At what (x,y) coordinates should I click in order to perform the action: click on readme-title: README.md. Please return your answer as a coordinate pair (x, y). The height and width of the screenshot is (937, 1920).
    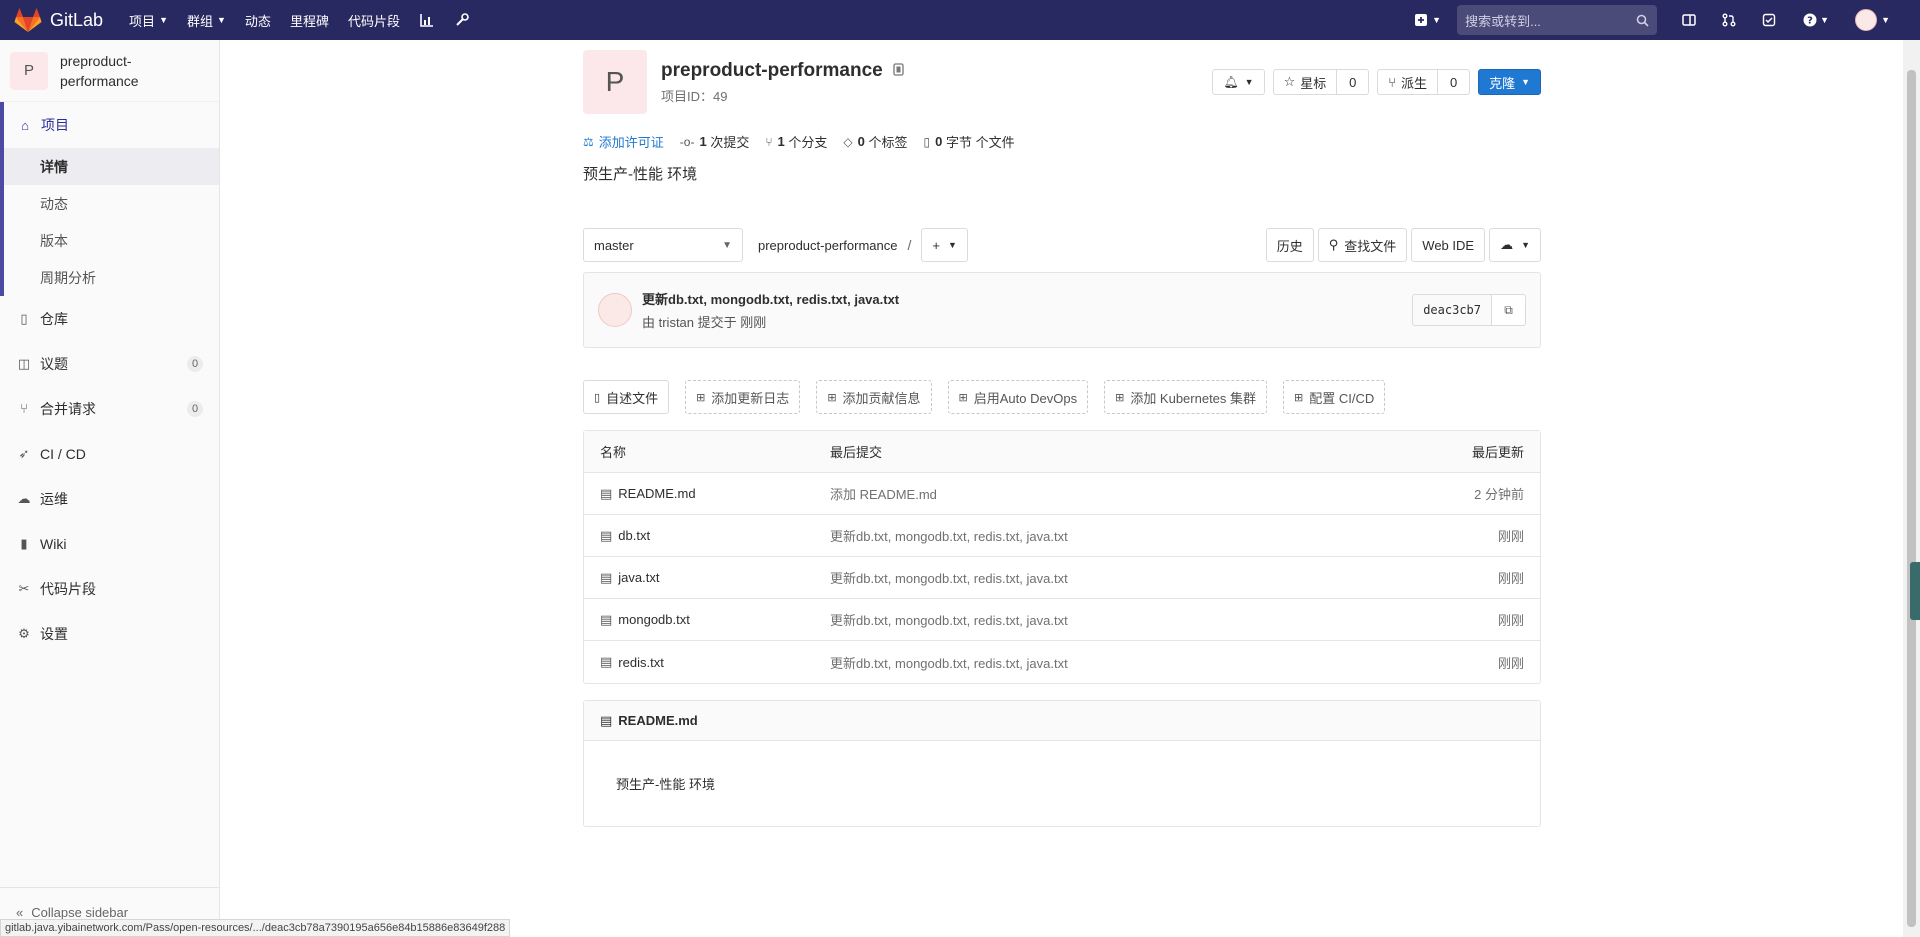
    Looking at the image, I should click on (657, 720).